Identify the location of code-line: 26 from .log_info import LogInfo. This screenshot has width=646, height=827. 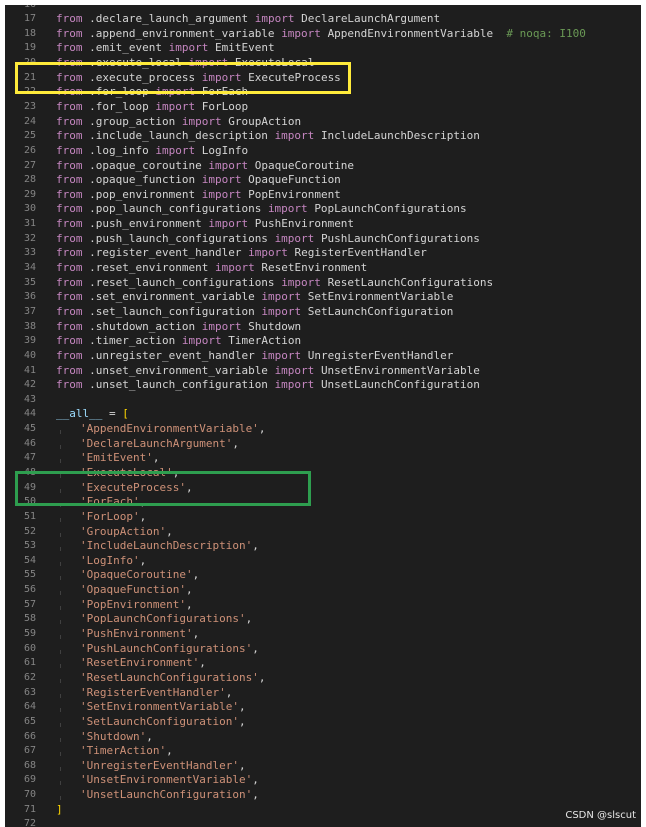
(323, 151).